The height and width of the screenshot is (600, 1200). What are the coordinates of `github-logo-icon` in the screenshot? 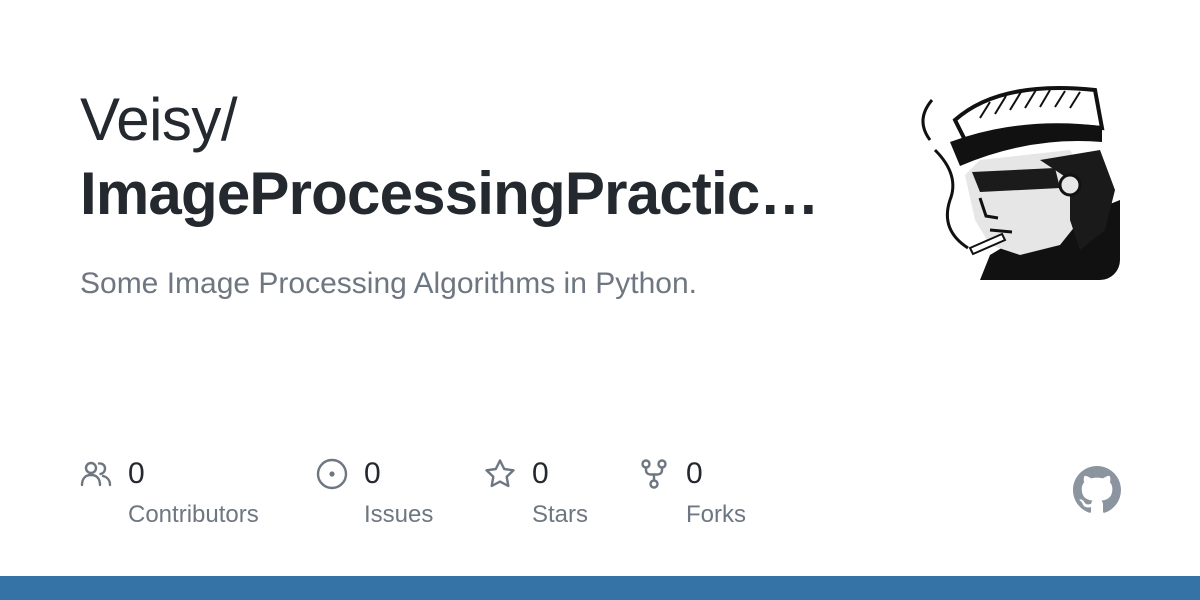 It's located at (1097, 489).